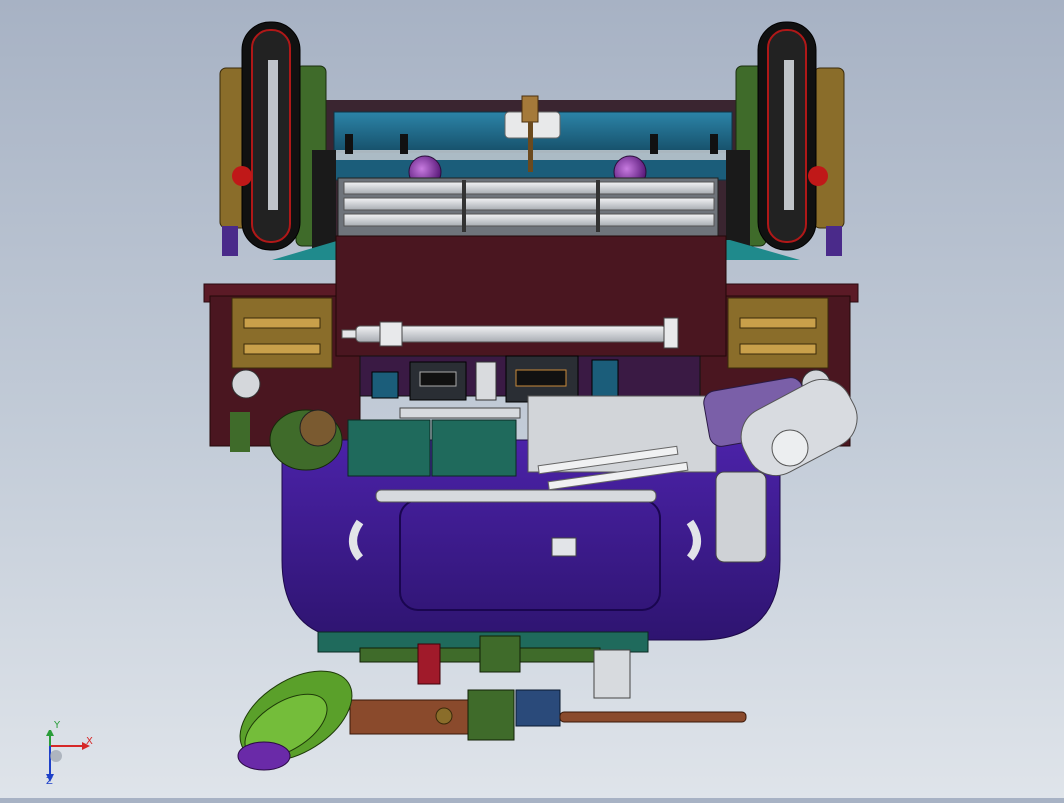 Image resolution: width=1064 pixels, height=803 pixels. Describe the element at coordinates (277, 138) in the screenshot. I see `left-wheel-assembly` at that location.